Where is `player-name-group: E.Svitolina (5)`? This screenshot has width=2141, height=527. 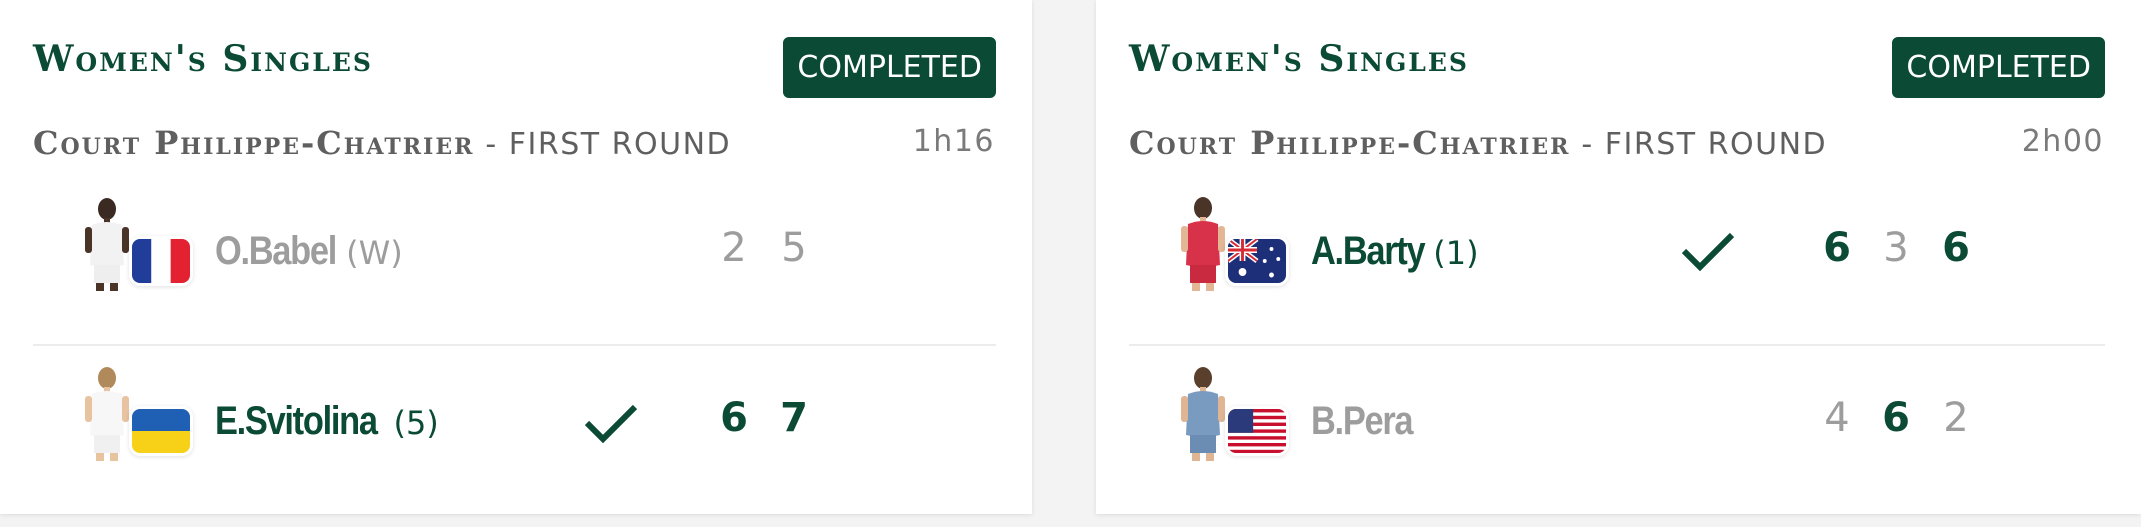 player-name-group: E.Svitolina (5) is located at coordinates (327, 421).